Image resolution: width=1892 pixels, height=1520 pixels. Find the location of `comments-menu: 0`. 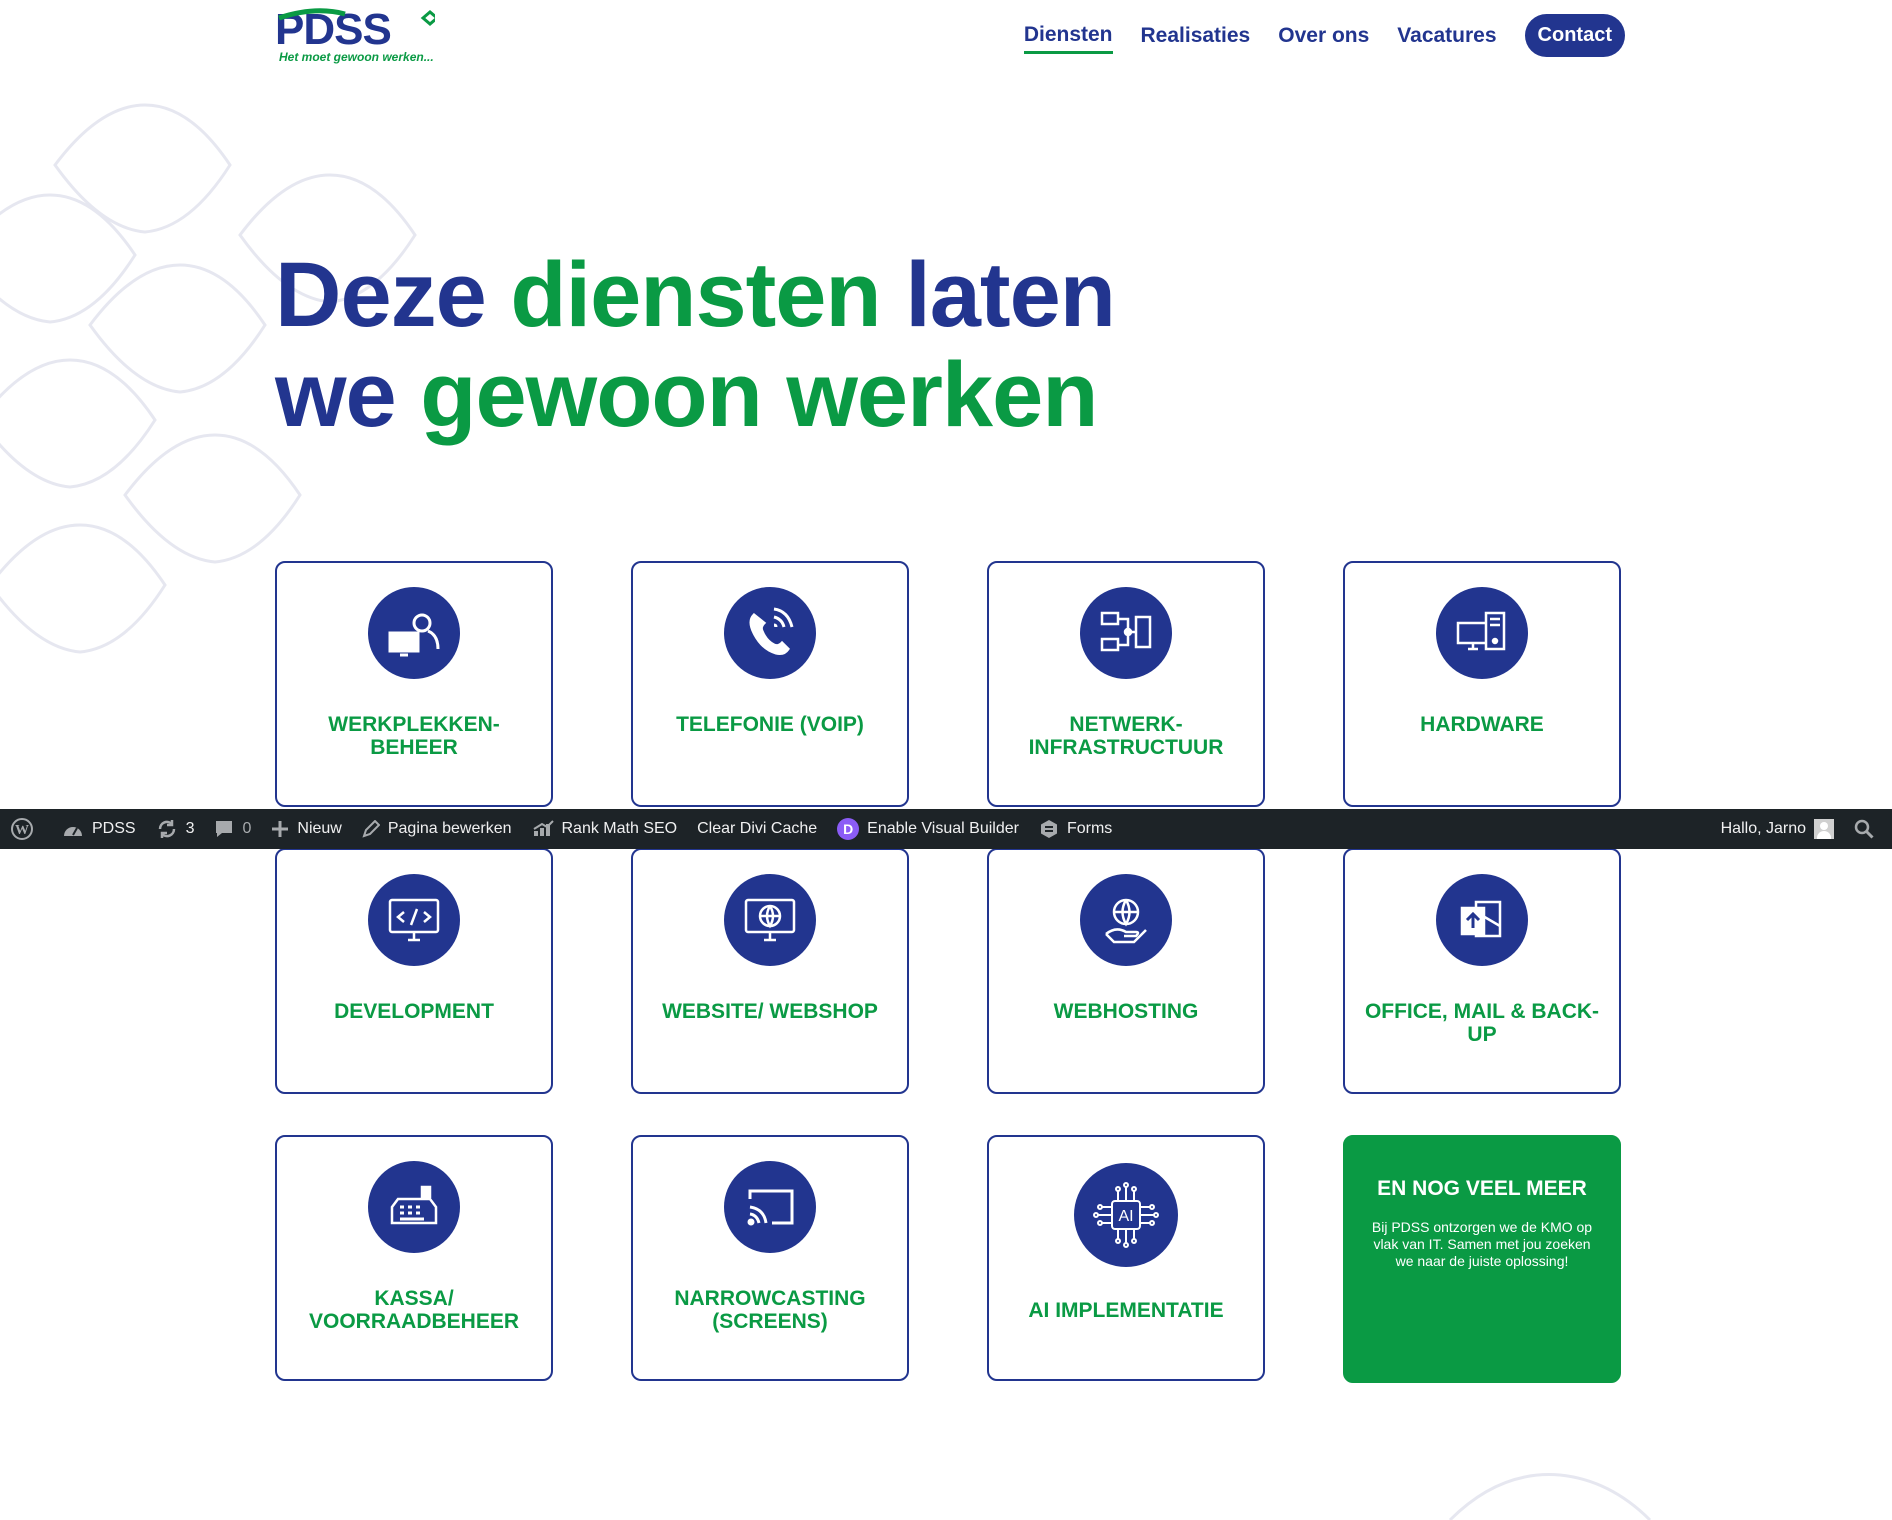

comments-menu: 0 is located at coordinates (232, 829).